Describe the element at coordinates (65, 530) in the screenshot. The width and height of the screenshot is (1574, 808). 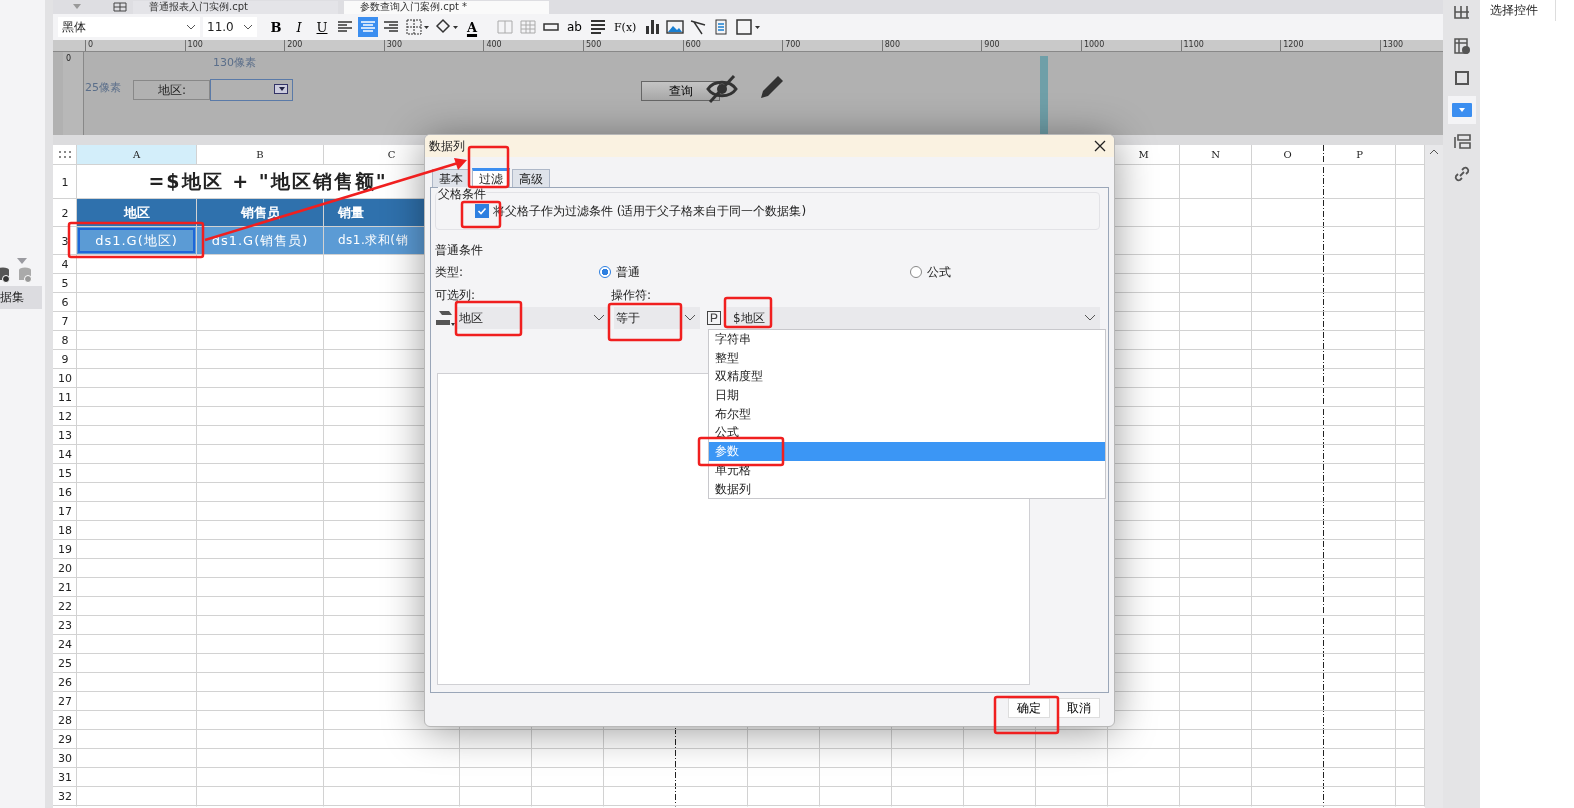
I see `row-number: 18` at that location.